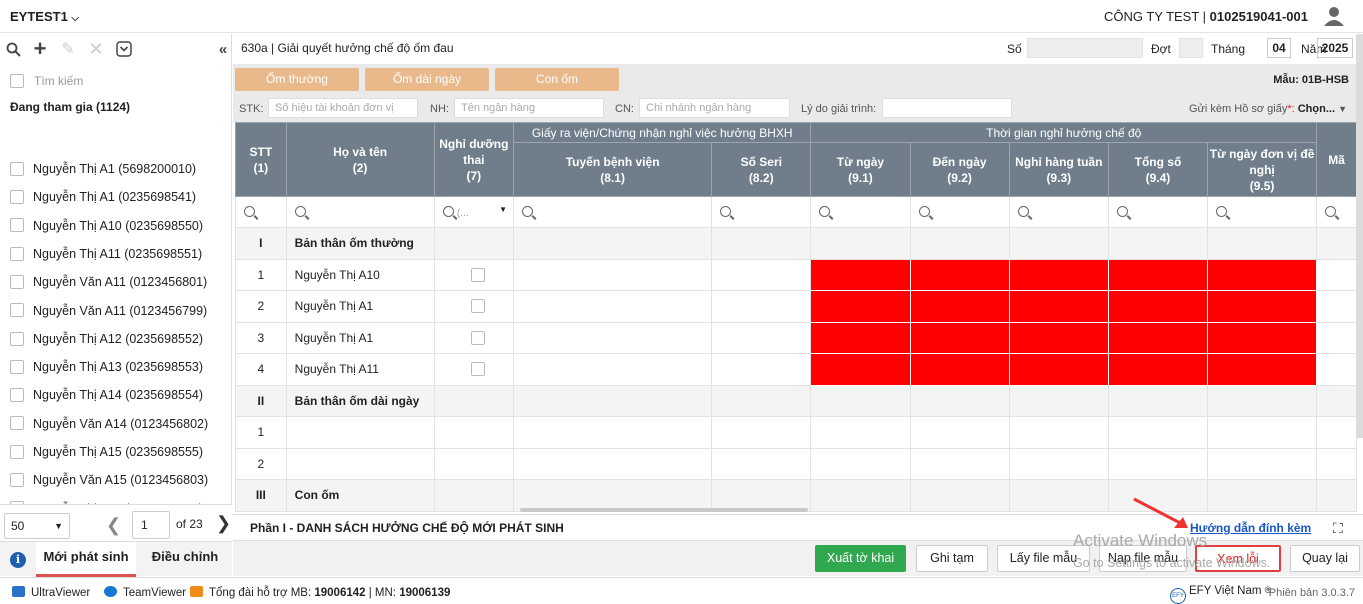 The image size is (1363, 604). Describe the element at coordinates (796, 432) in the screenshot. I see `table-row: 1` at that location.